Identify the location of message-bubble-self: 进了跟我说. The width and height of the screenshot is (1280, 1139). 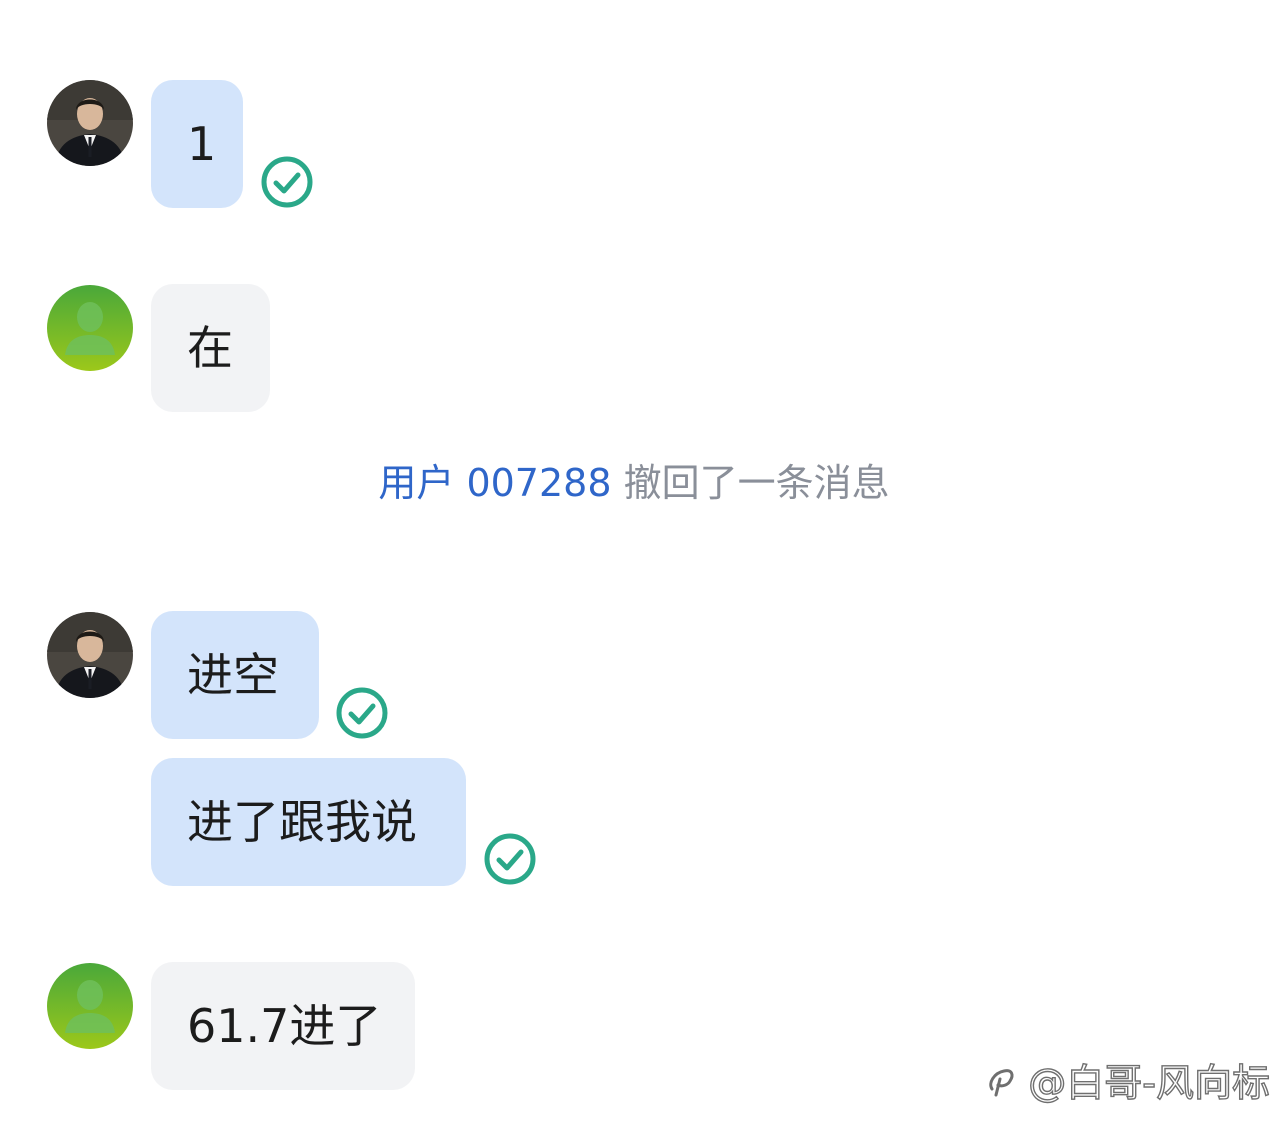
(308, 822).